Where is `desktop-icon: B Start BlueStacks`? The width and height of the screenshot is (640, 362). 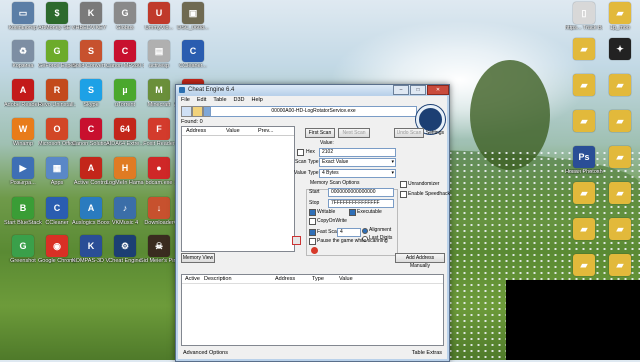
desktop-icon: B Start BlueStacks is located at coordinates (23, 211).